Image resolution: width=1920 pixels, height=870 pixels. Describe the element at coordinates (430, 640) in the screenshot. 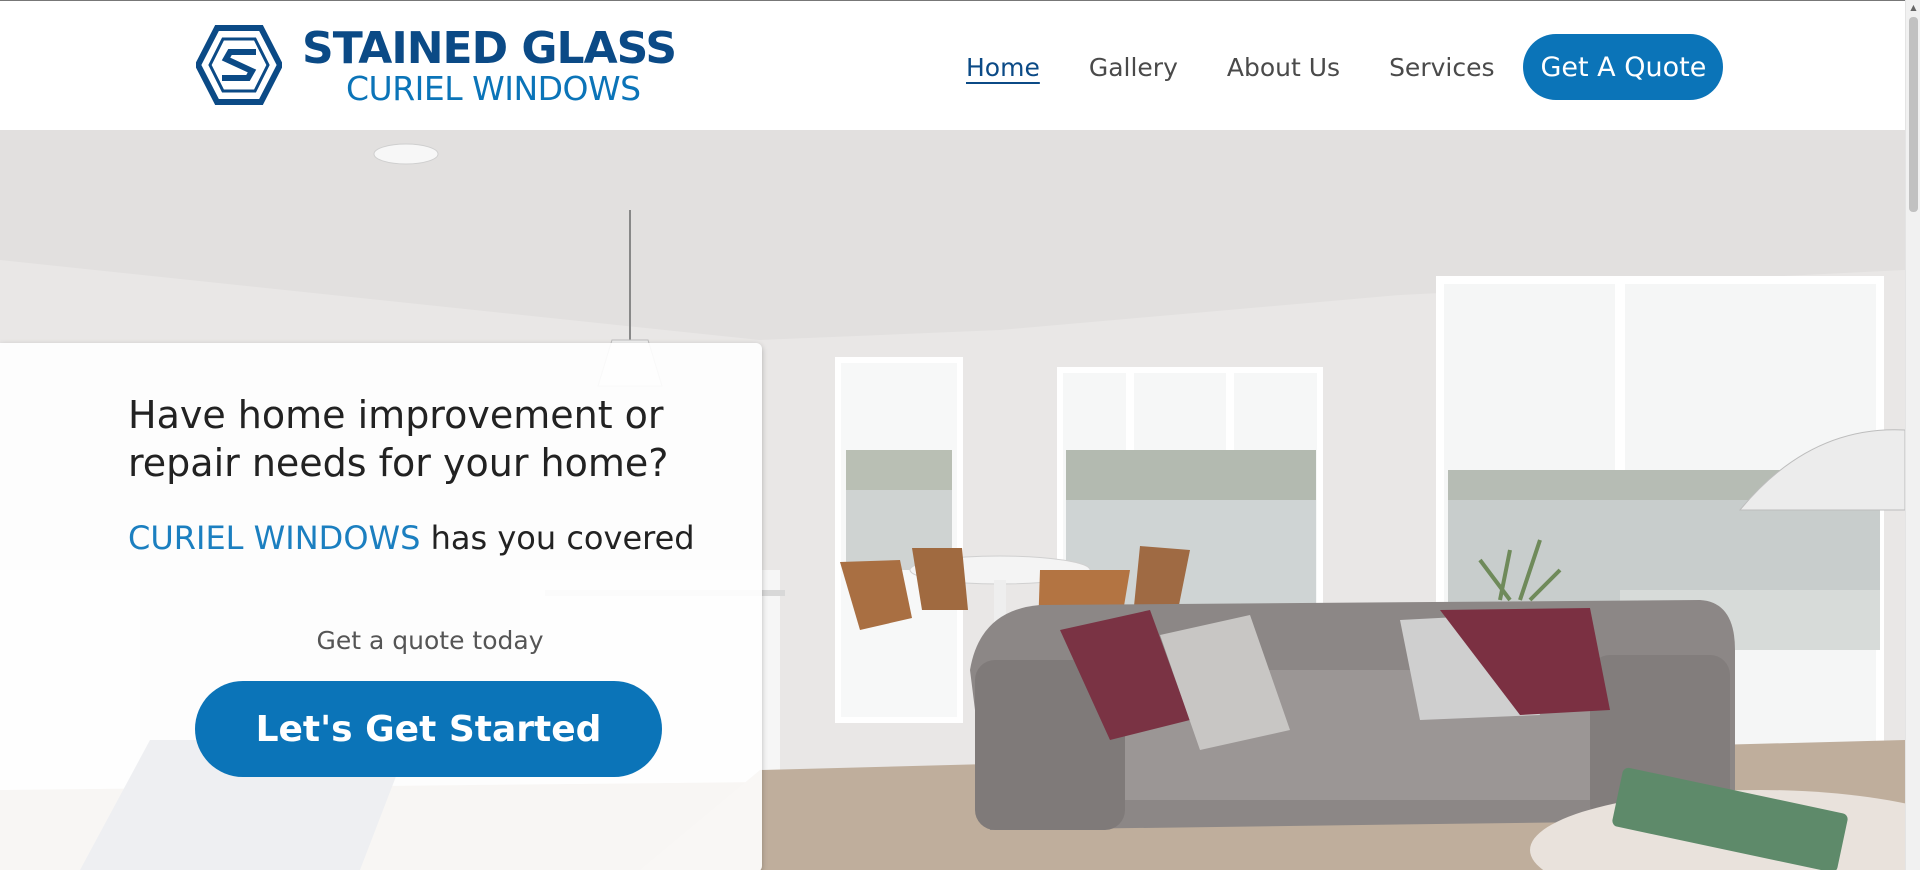

I see `hero-cta-label: Get a quote today` at that location.